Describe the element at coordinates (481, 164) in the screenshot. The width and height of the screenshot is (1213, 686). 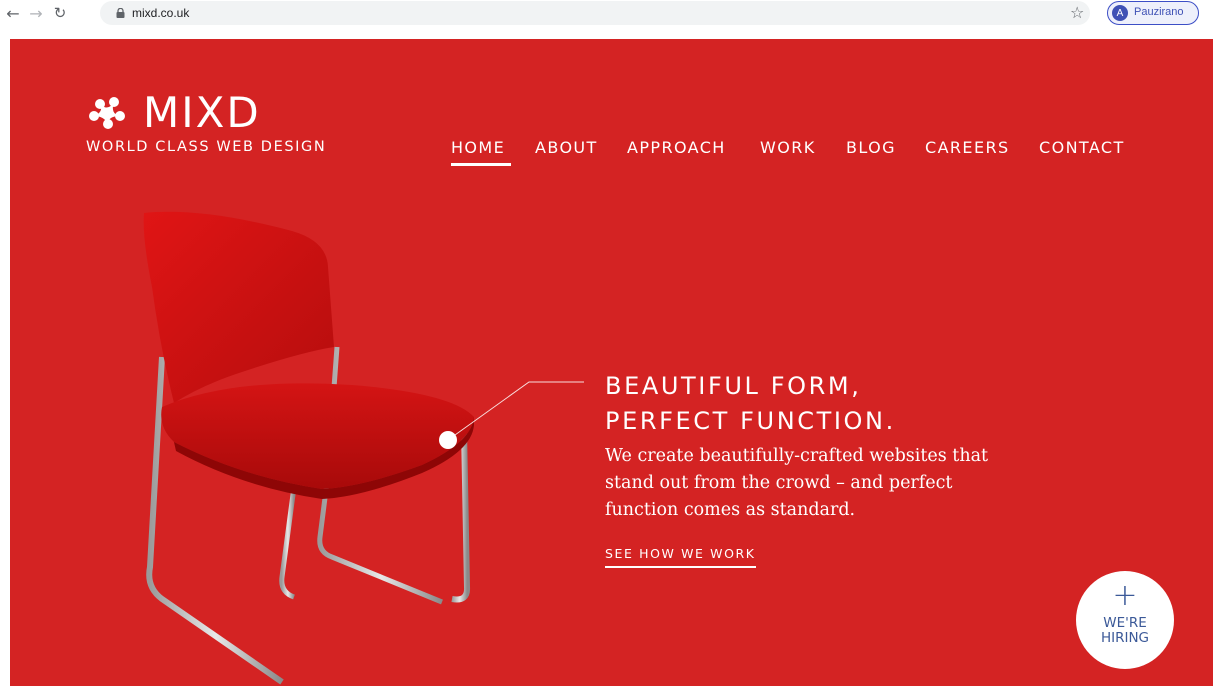
I see `active-nav-indicator` at that location.